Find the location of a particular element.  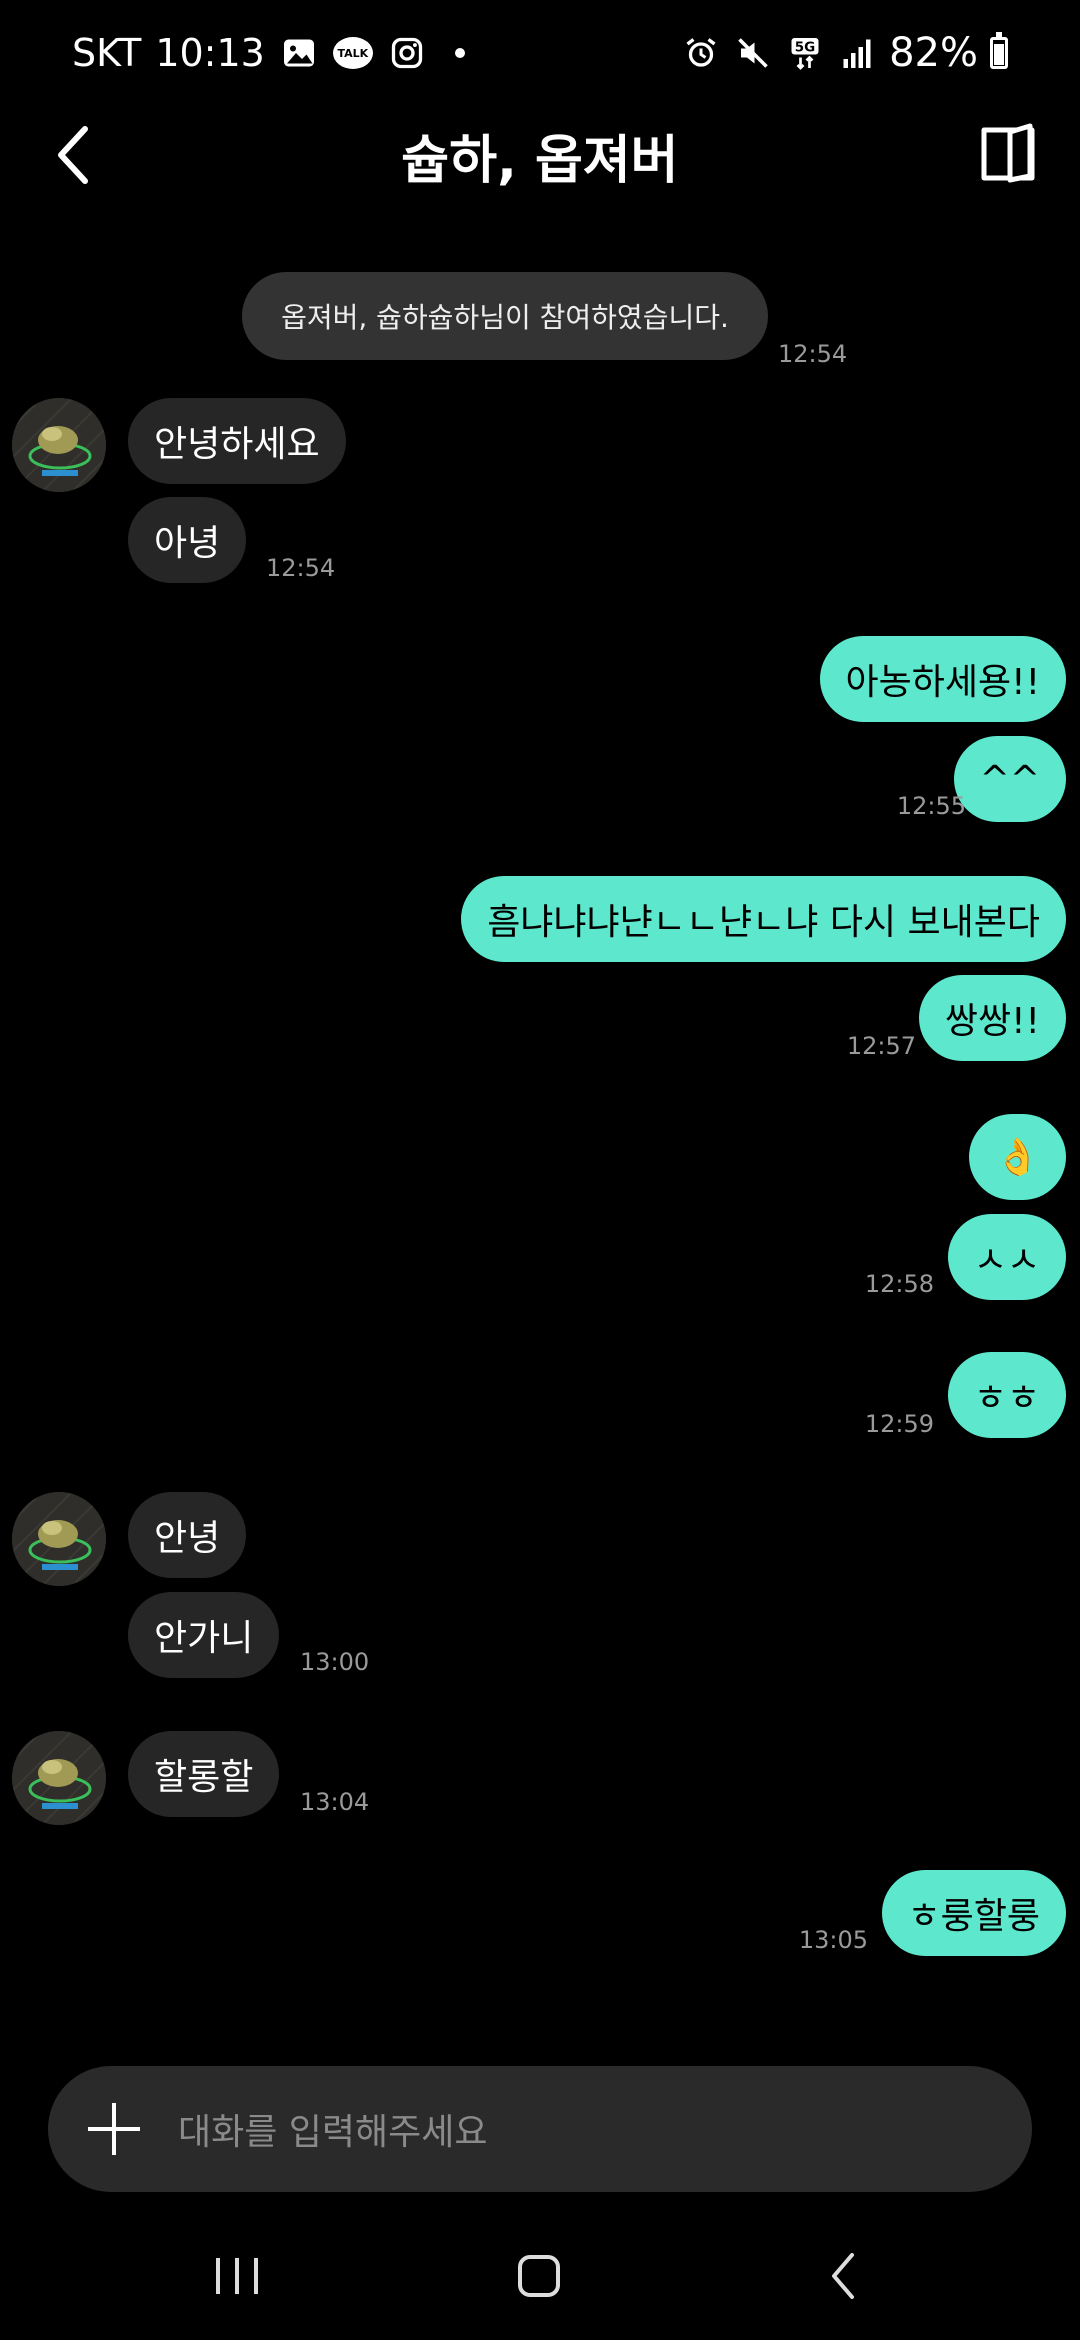

battery-icon is located at coordinates (999, 50).